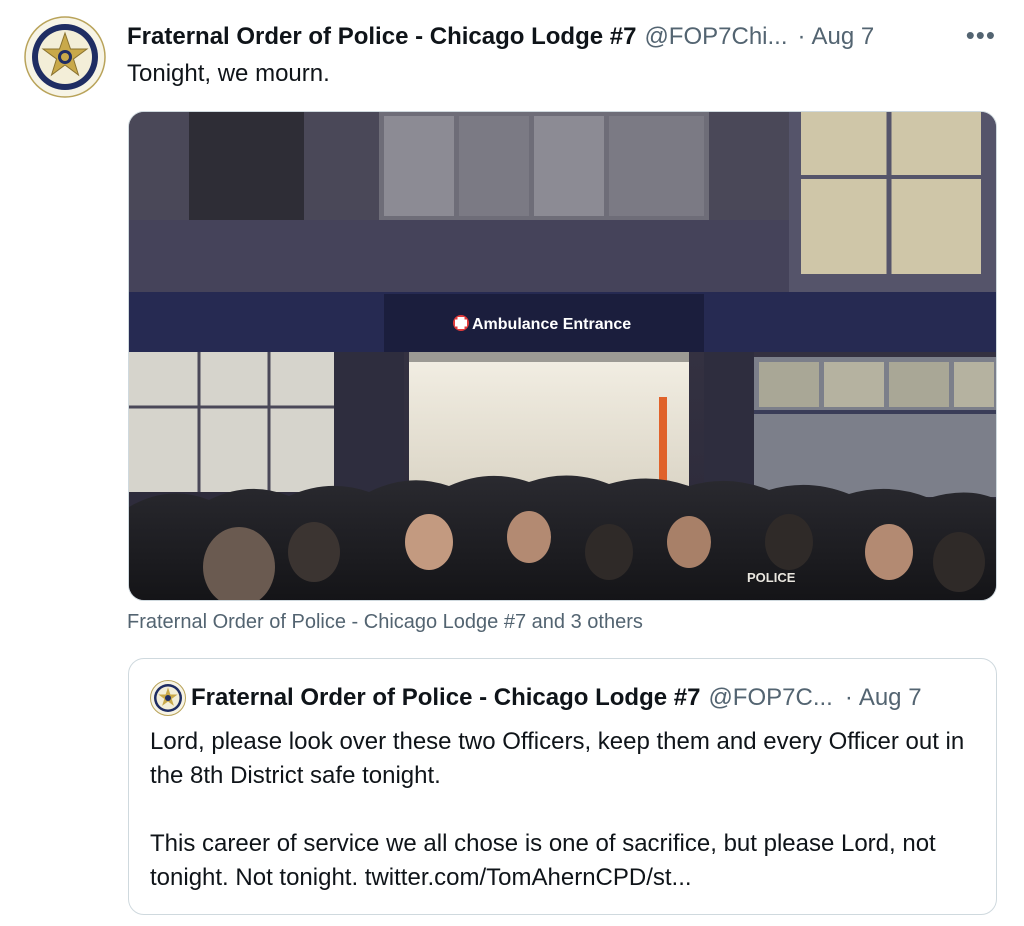  What do you see at coordinates (771, 577) in the screenshot?
I see `uniform-text: POLICE` at bounding box center [771, 577].